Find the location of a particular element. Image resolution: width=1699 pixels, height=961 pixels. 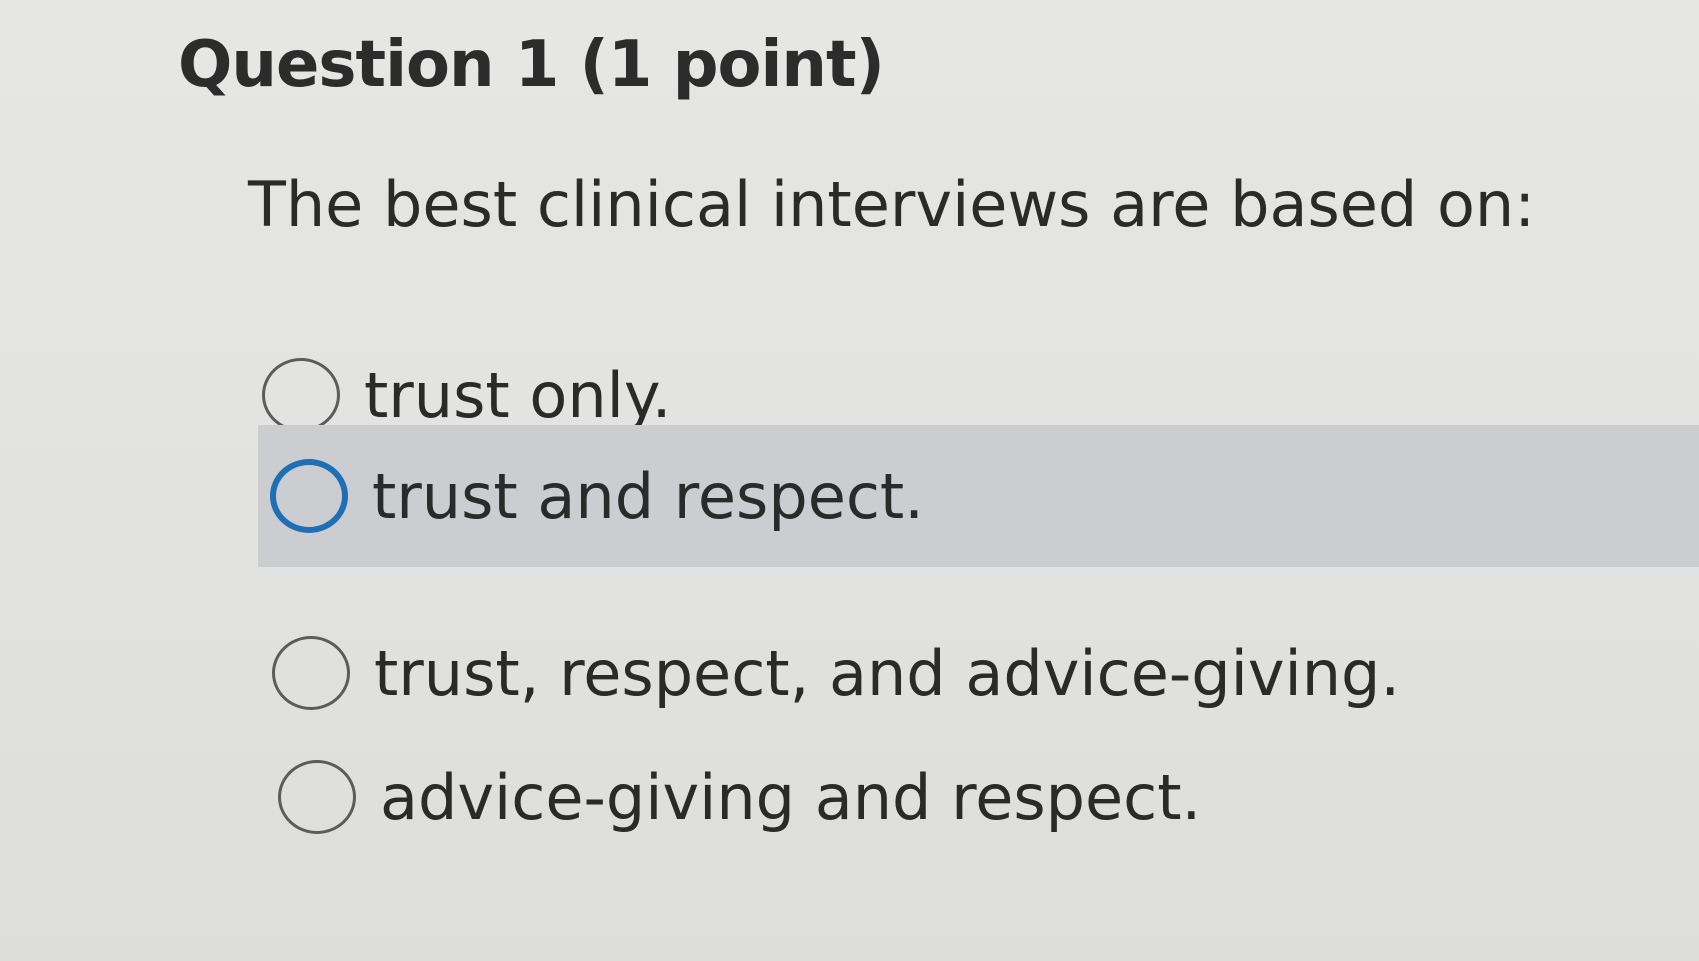

answer-option-label: trust, respect, and advice-giving. is located at coordinates (887, 673).